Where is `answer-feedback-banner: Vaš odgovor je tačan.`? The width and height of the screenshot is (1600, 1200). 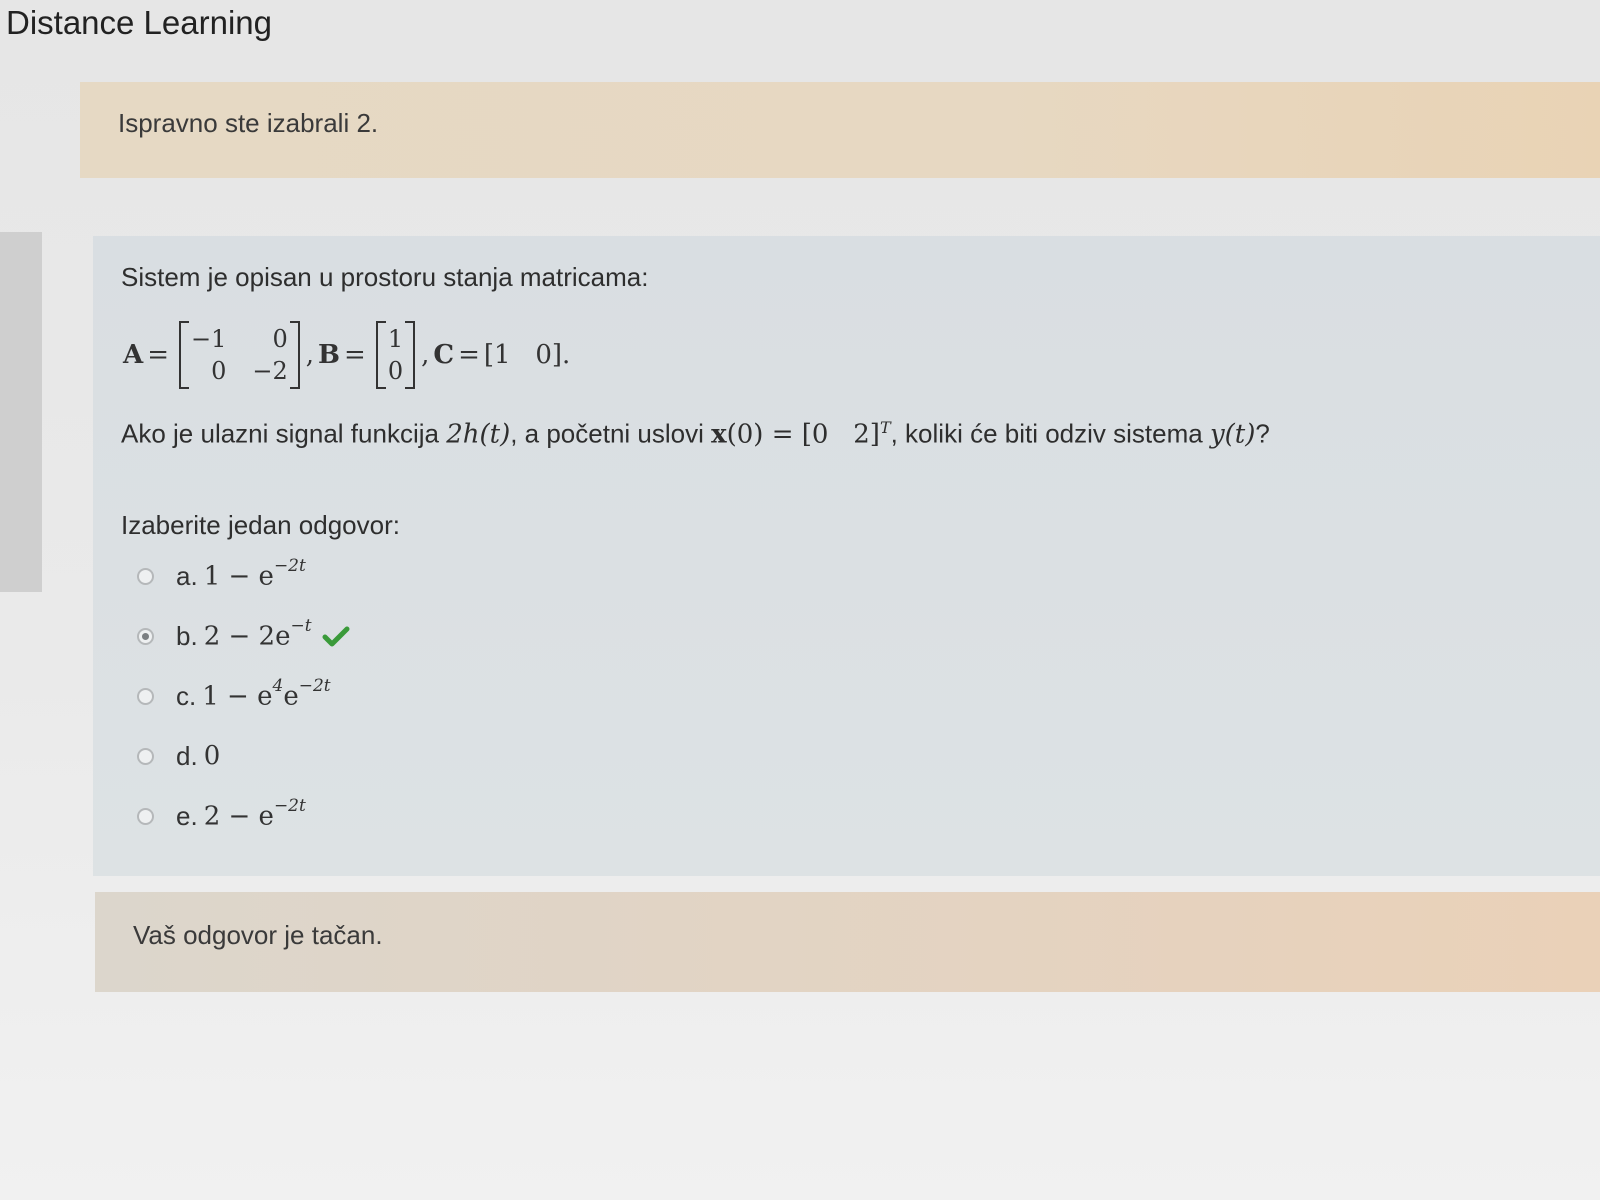
answer-feedback-banner: Vaš odgovor je tačan. is located at coordinates (847, 942).